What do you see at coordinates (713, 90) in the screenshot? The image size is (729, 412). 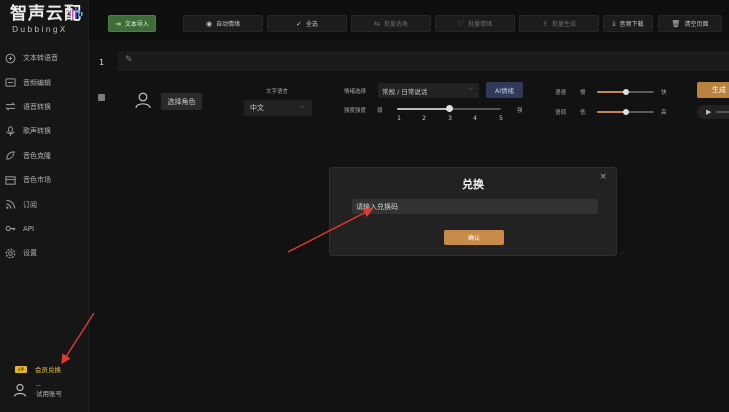 I see `generate-button: 生成` at bounding box center [713, 90].